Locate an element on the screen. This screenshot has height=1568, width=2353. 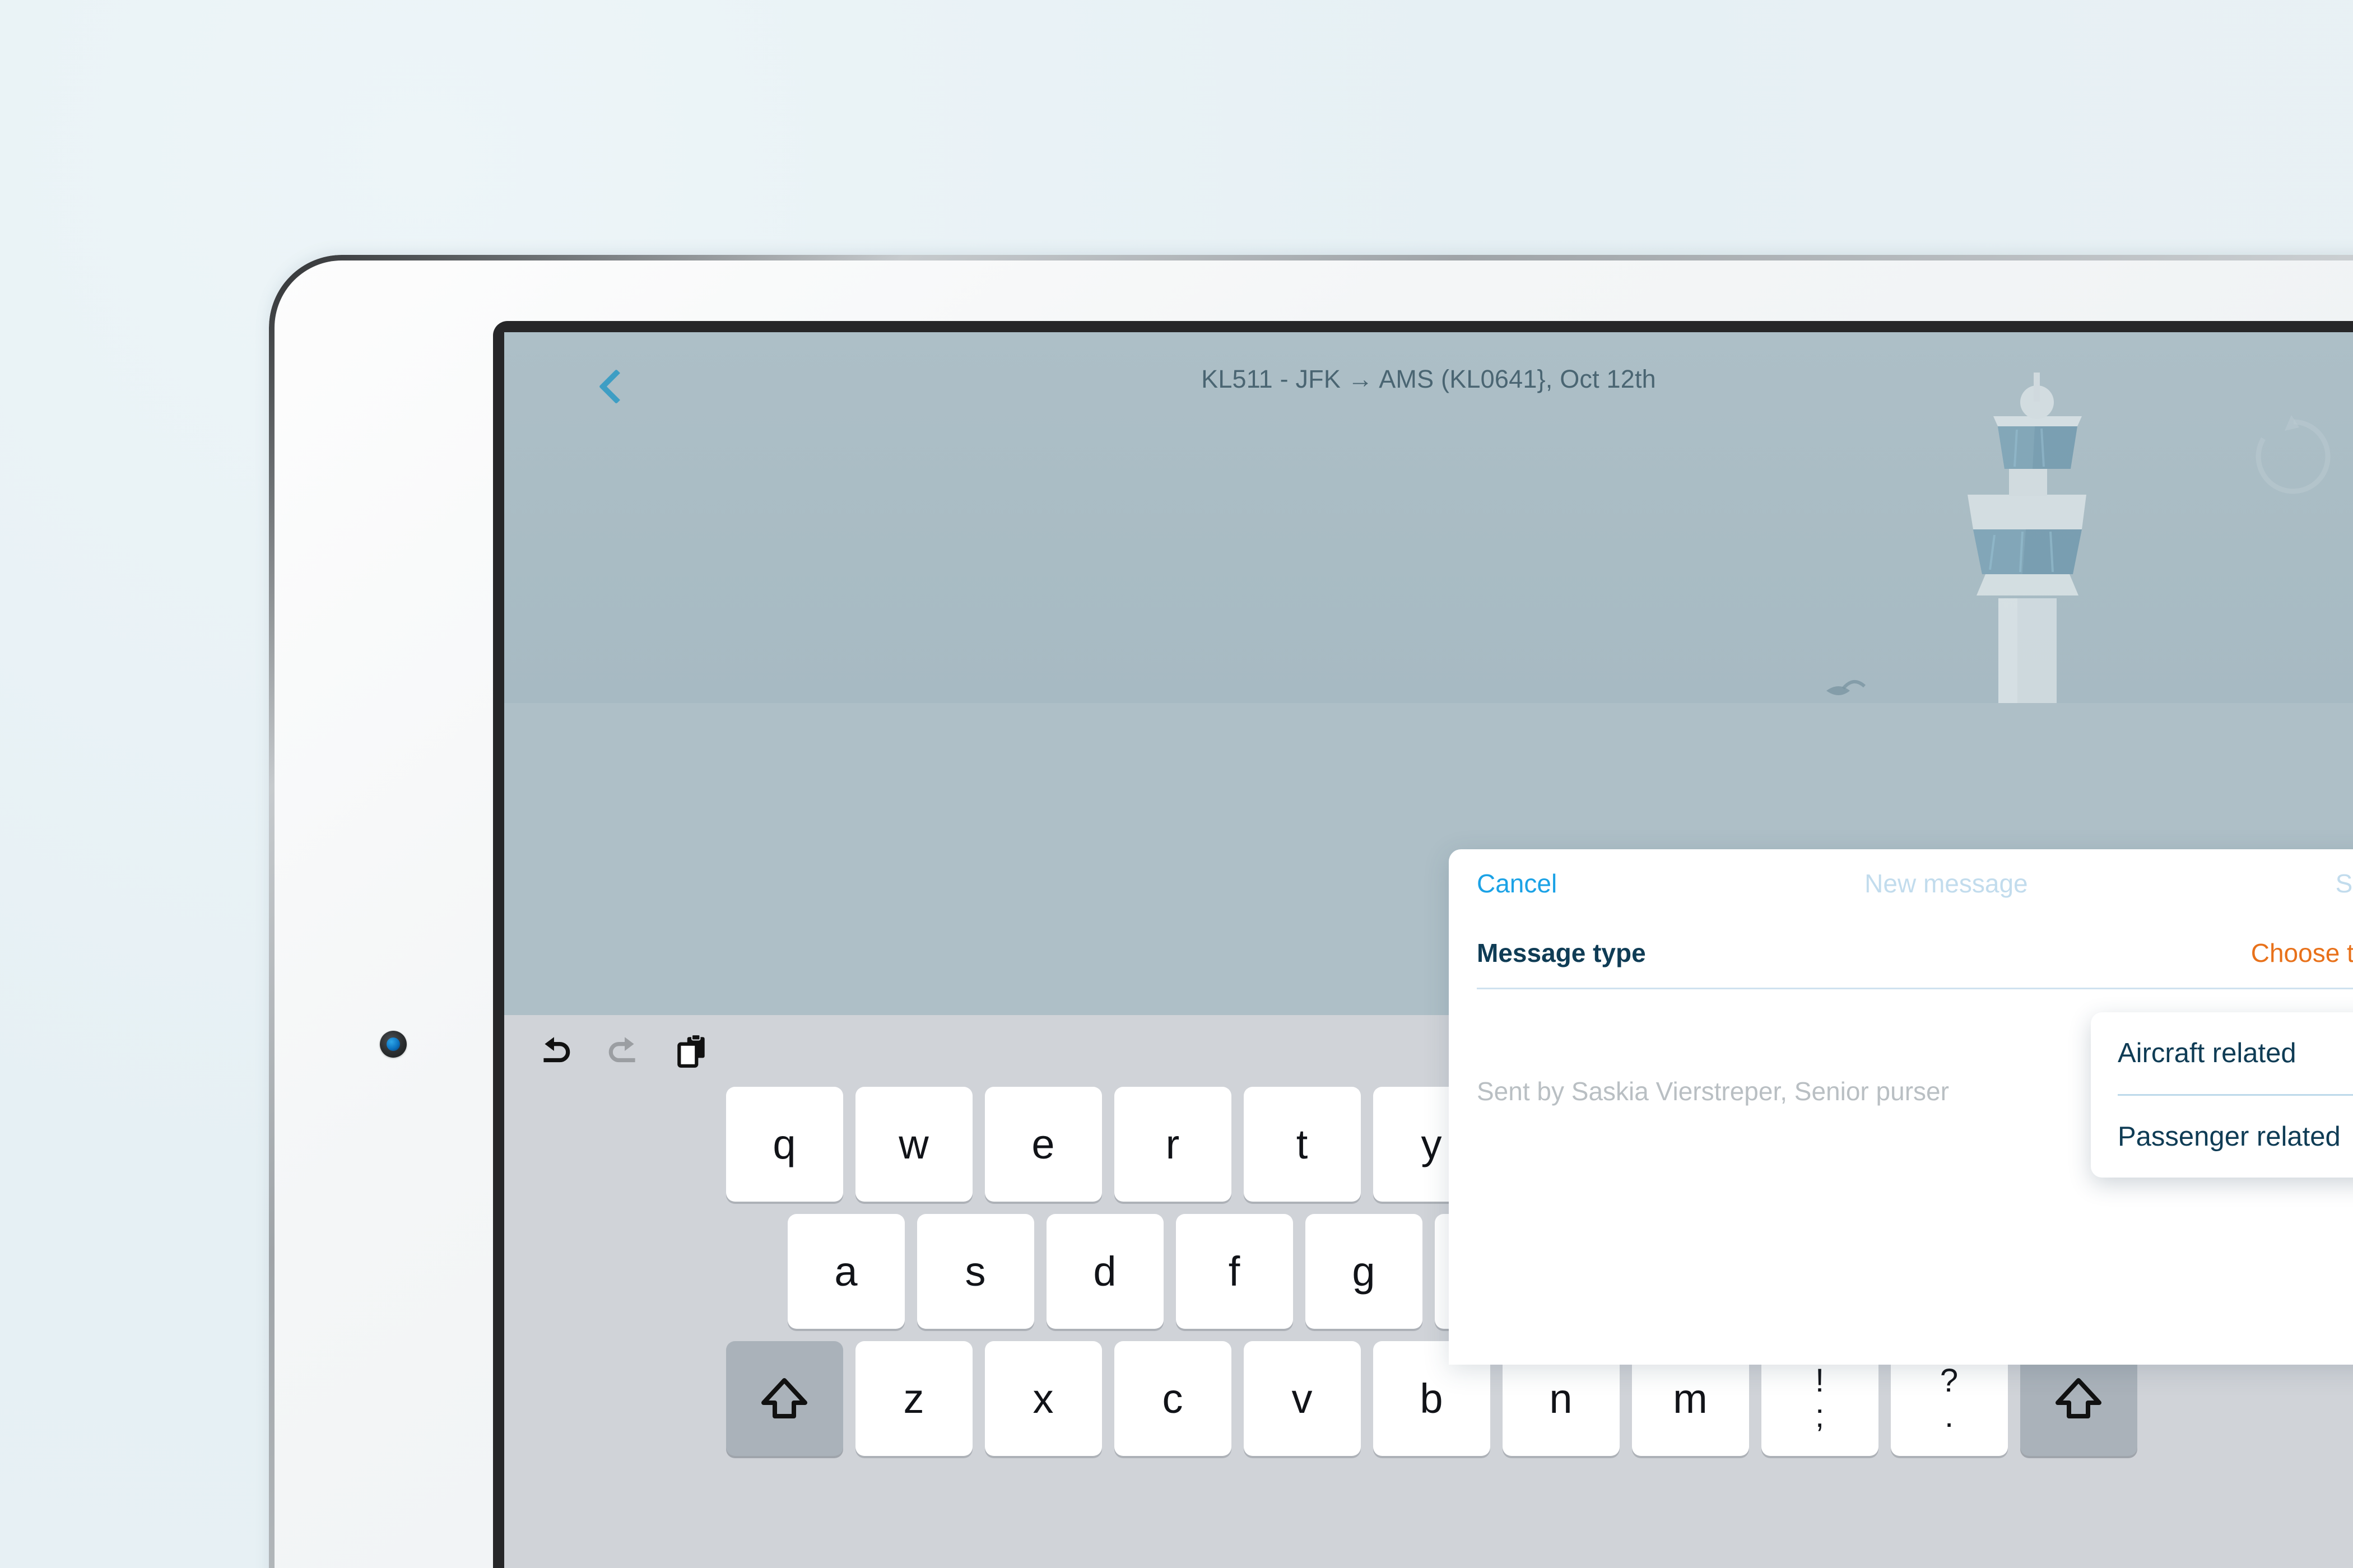
key-top-label: ? is located at coordinates (1949, 1381).